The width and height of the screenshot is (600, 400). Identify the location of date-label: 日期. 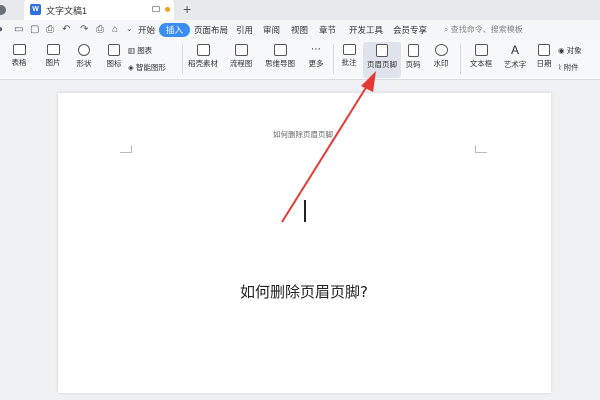
(544, 63).